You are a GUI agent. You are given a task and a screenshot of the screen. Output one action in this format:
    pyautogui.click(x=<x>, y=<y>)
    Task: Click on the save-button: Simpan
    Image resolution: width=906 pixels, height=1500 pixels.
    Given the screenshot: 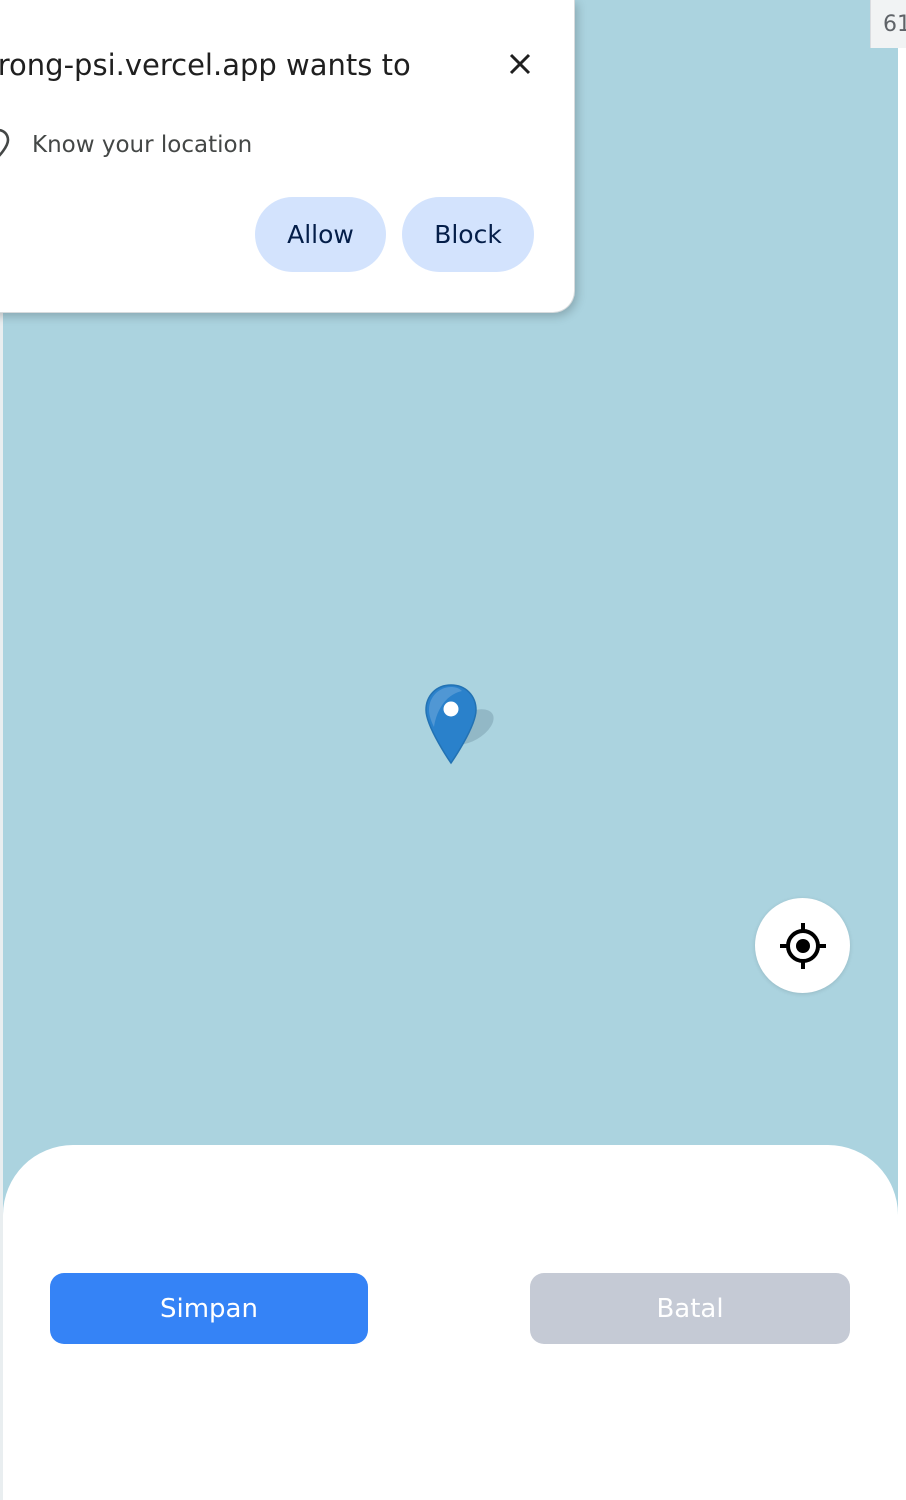 What is the action you would take?
    pyautogui.click(x=209, y=1308)
    